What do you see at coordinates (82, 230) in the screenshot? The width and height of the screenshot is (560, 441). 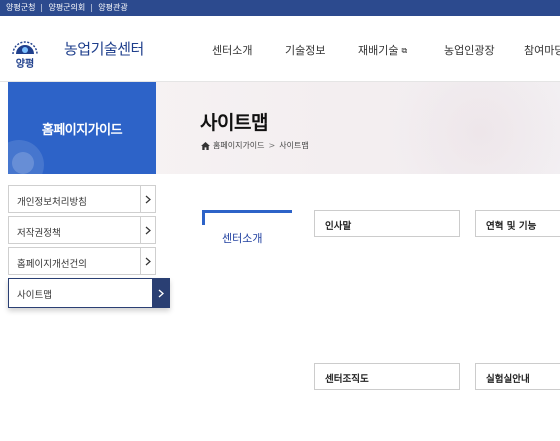 I see `lnb-item-copyright-policy: 저작권정책` at bounding box center [82, 230].